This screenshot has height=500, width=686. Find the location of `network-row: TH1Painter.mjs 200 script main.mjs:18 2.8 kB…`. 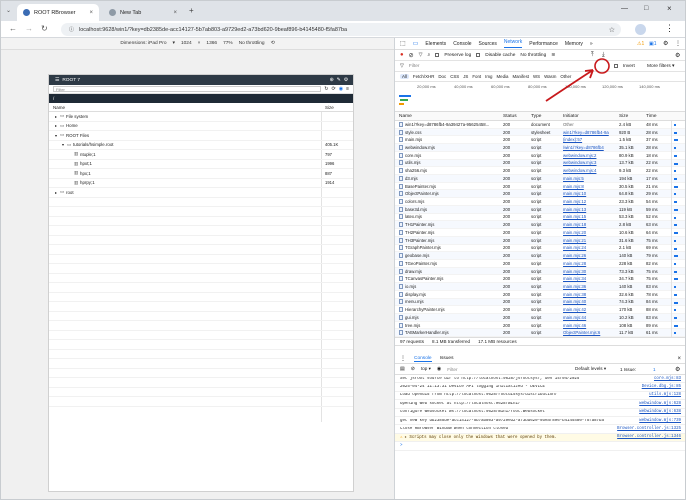

network-row: TH1Painter.mjs 200 script main.mjs:18 2.8 kB… is located at coordinates (540, 225).